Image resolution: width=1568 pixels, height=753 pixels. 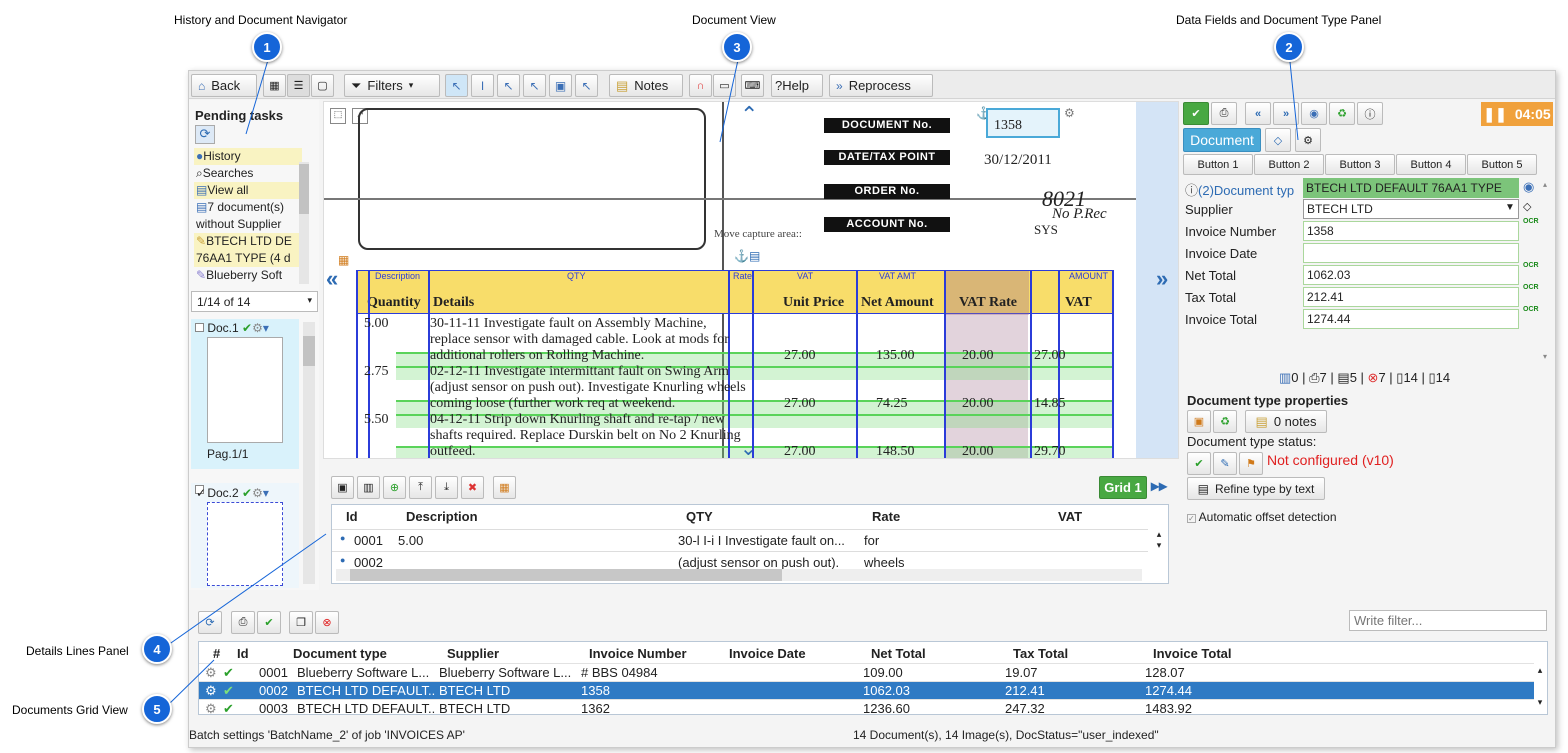 I want to click on insert-above-icon: ⤒, so click(x=420, y=487).